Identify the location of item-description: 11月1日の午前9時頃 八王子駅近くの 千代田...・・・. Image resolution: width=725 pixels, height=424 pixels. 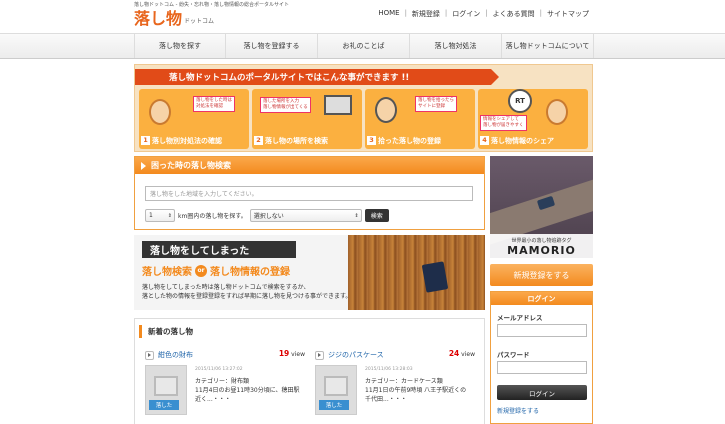
(416, 395).